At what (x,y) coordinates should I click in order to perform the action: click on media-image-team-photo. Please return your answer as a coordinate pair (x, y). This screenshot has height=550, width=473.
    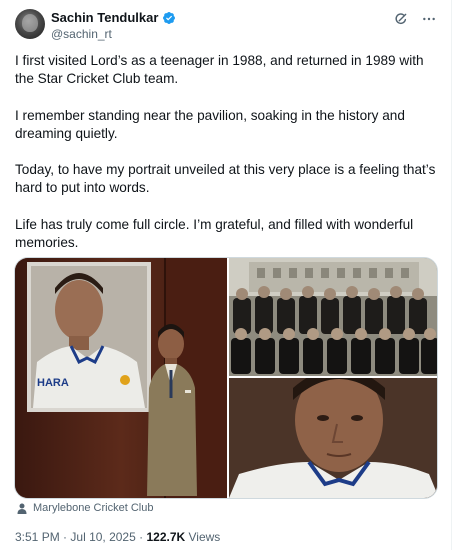
    Looking at the image, I should click on (333, 317).